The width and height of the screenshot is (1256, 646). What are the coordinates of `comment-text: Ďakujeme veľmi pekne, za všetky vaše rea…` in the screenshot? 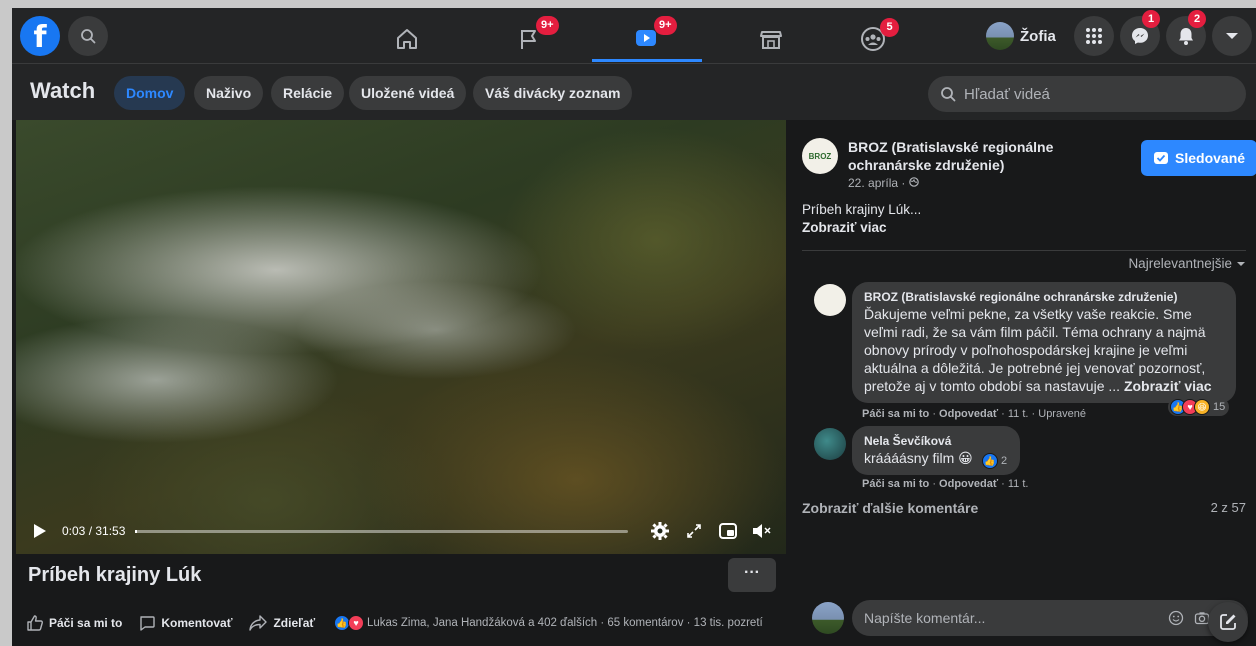 It's located at (1044, 350).